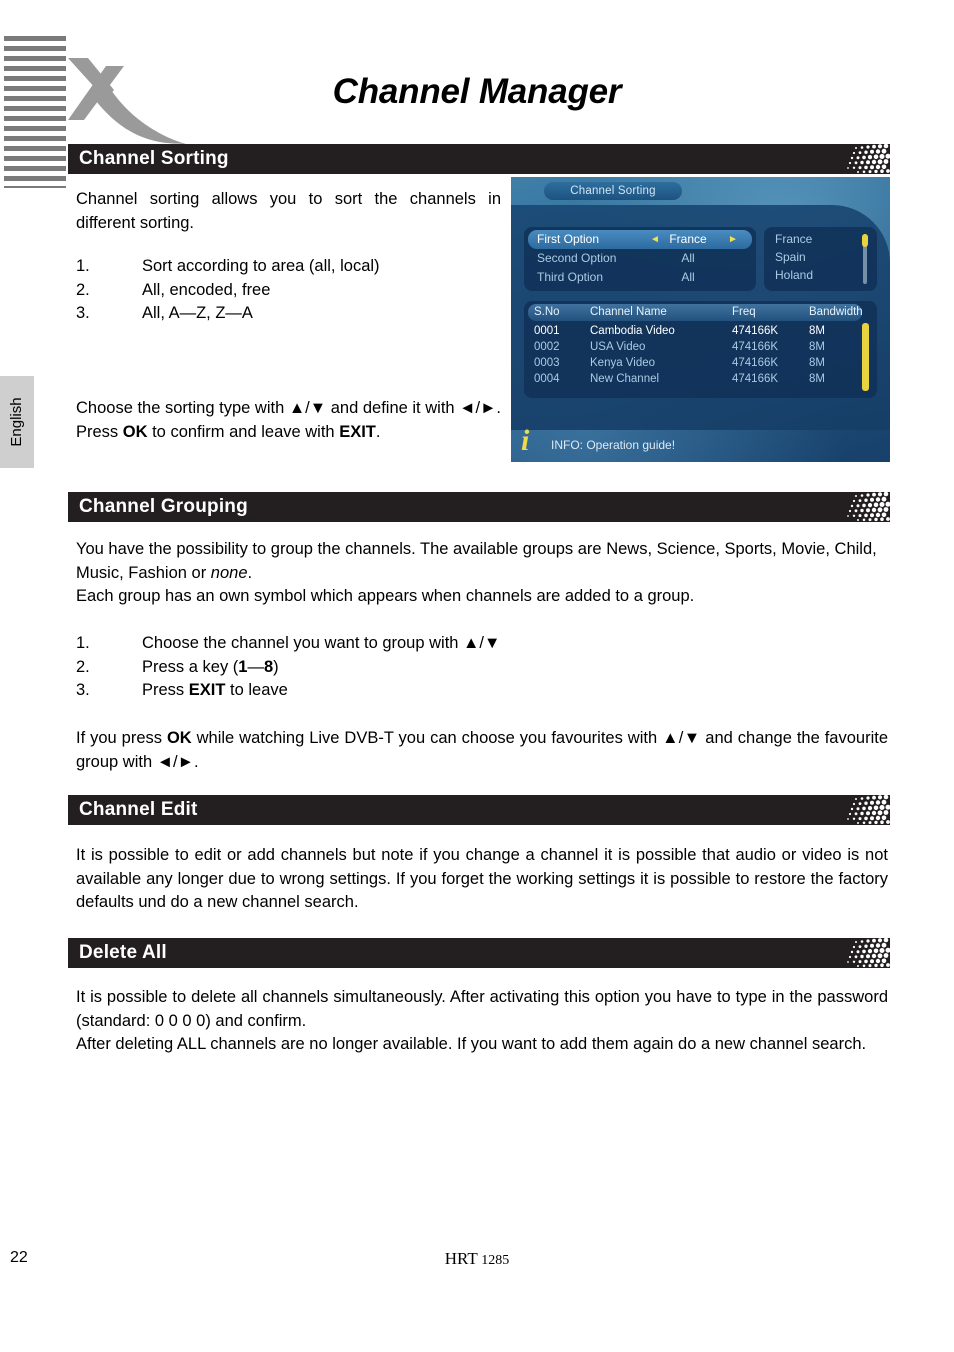 This screenshot has height=1352, width=954. I want to click on tv-option-label: Third Option, so click(570, 277).